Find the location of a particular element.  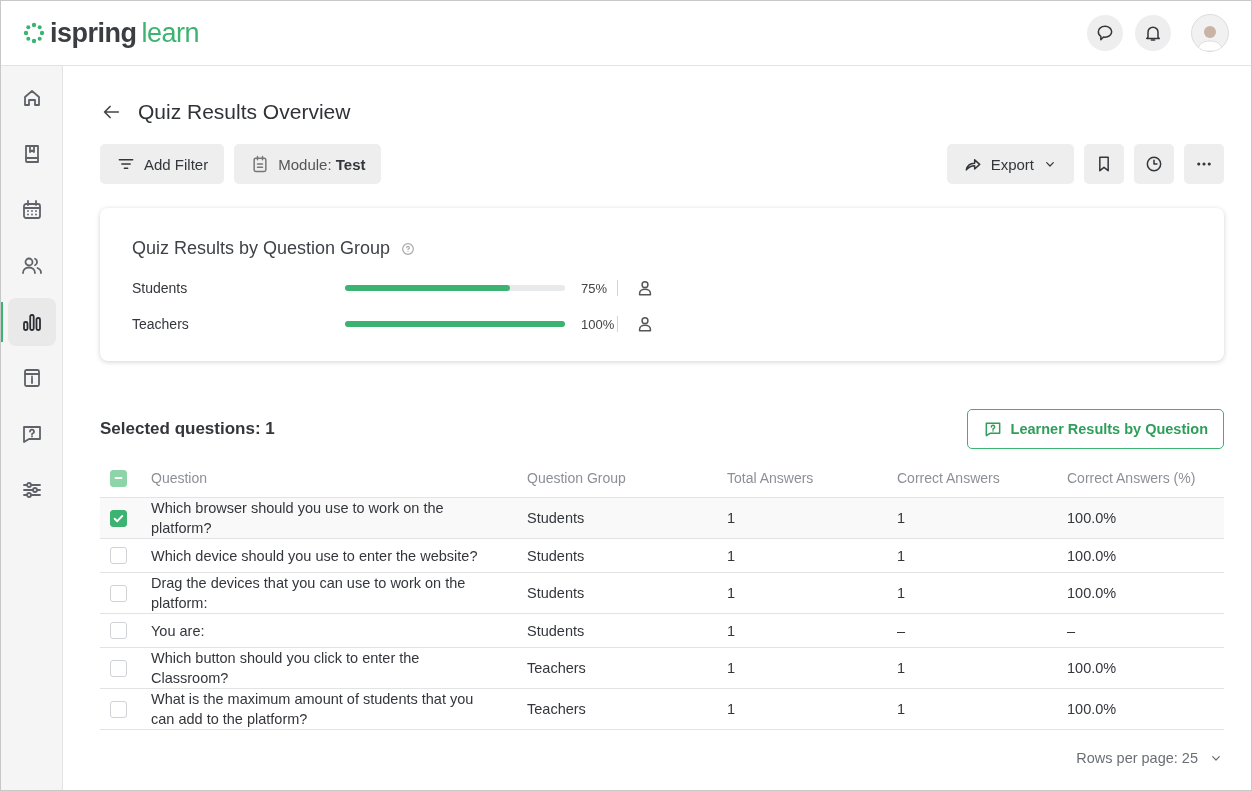

check-icon is located at coordinates (118, 518).